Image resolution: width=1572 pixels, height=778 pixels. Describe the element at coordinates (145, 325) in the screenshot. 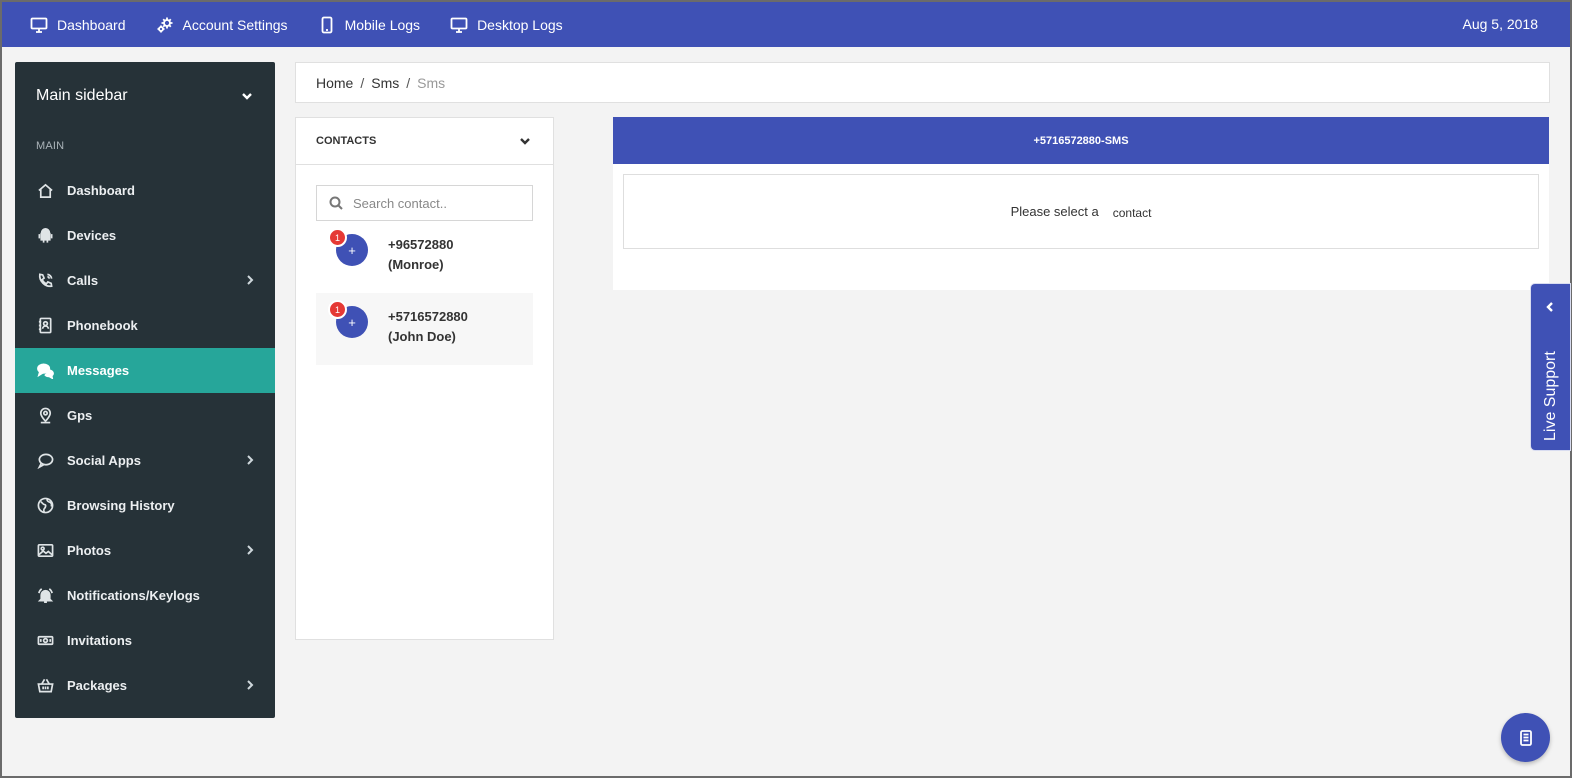

I see `sidebar-item-phonebook: Phonebook` at that location.